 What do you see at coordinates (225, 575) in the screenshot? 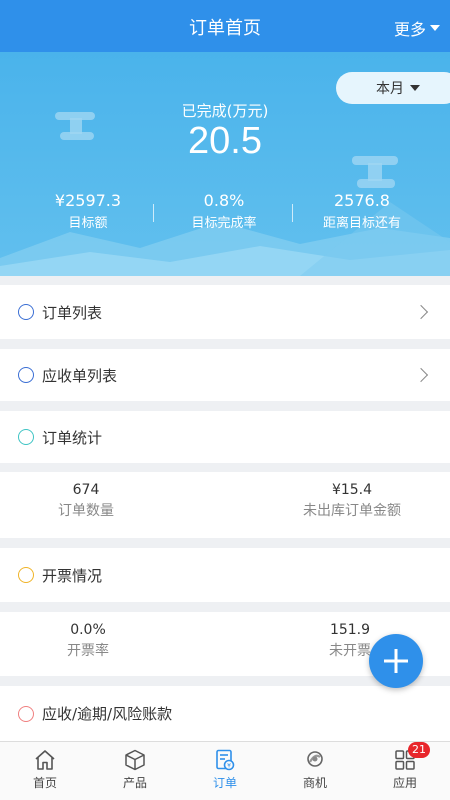
I see `invoice-header: 开票情况` at bounding box center [225, 575].